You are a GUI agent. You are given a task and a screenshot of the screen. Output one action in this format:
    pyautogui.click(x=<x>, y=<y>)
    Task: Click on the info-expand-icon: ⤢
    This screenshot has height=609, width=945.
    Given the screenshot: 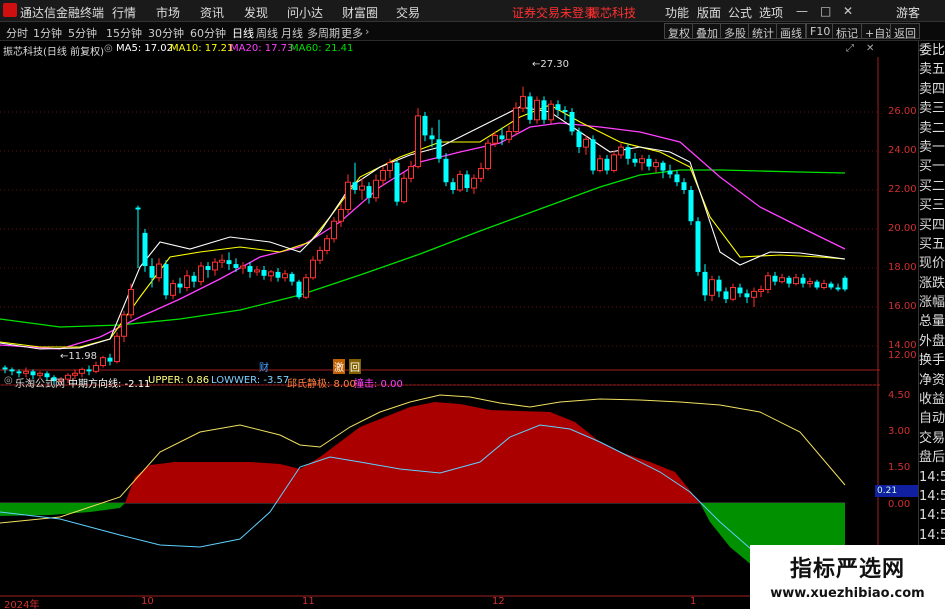 What is the action you would take?
    pyautogui.click(x=850, y=48)
    